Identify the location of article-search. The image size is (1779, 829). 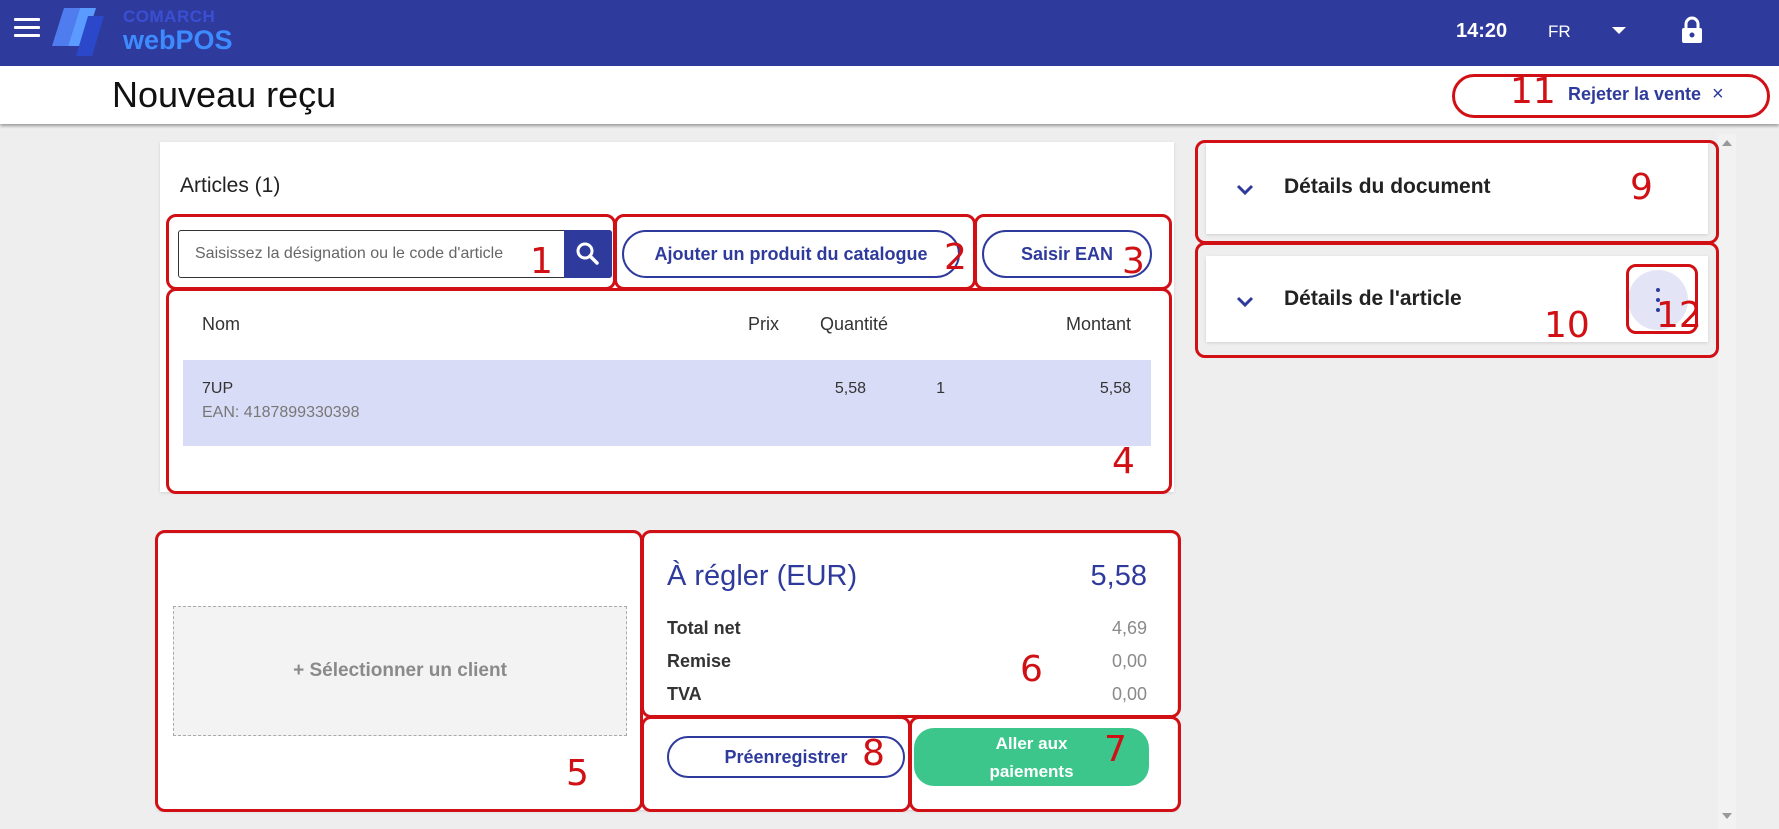
(395, 254).